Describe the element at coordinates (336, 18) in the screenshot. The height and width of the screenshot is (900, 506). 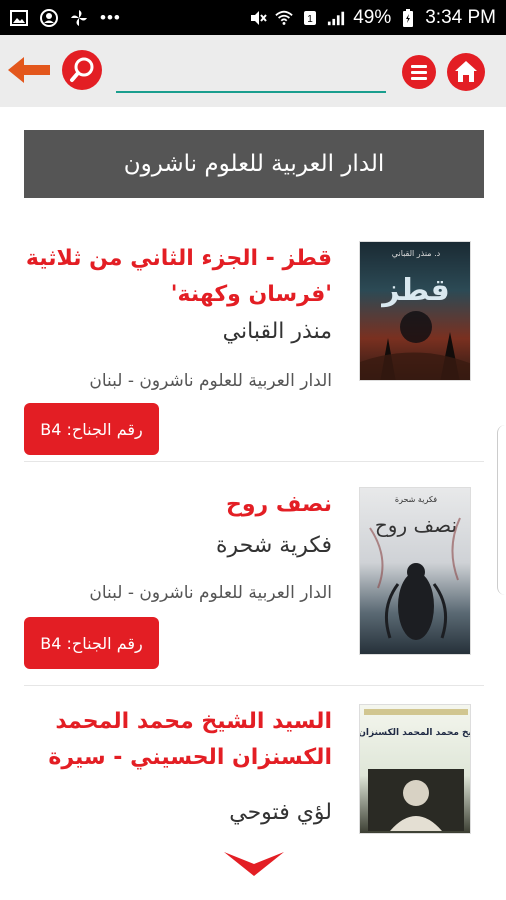
I see `signal-icon` at that location.